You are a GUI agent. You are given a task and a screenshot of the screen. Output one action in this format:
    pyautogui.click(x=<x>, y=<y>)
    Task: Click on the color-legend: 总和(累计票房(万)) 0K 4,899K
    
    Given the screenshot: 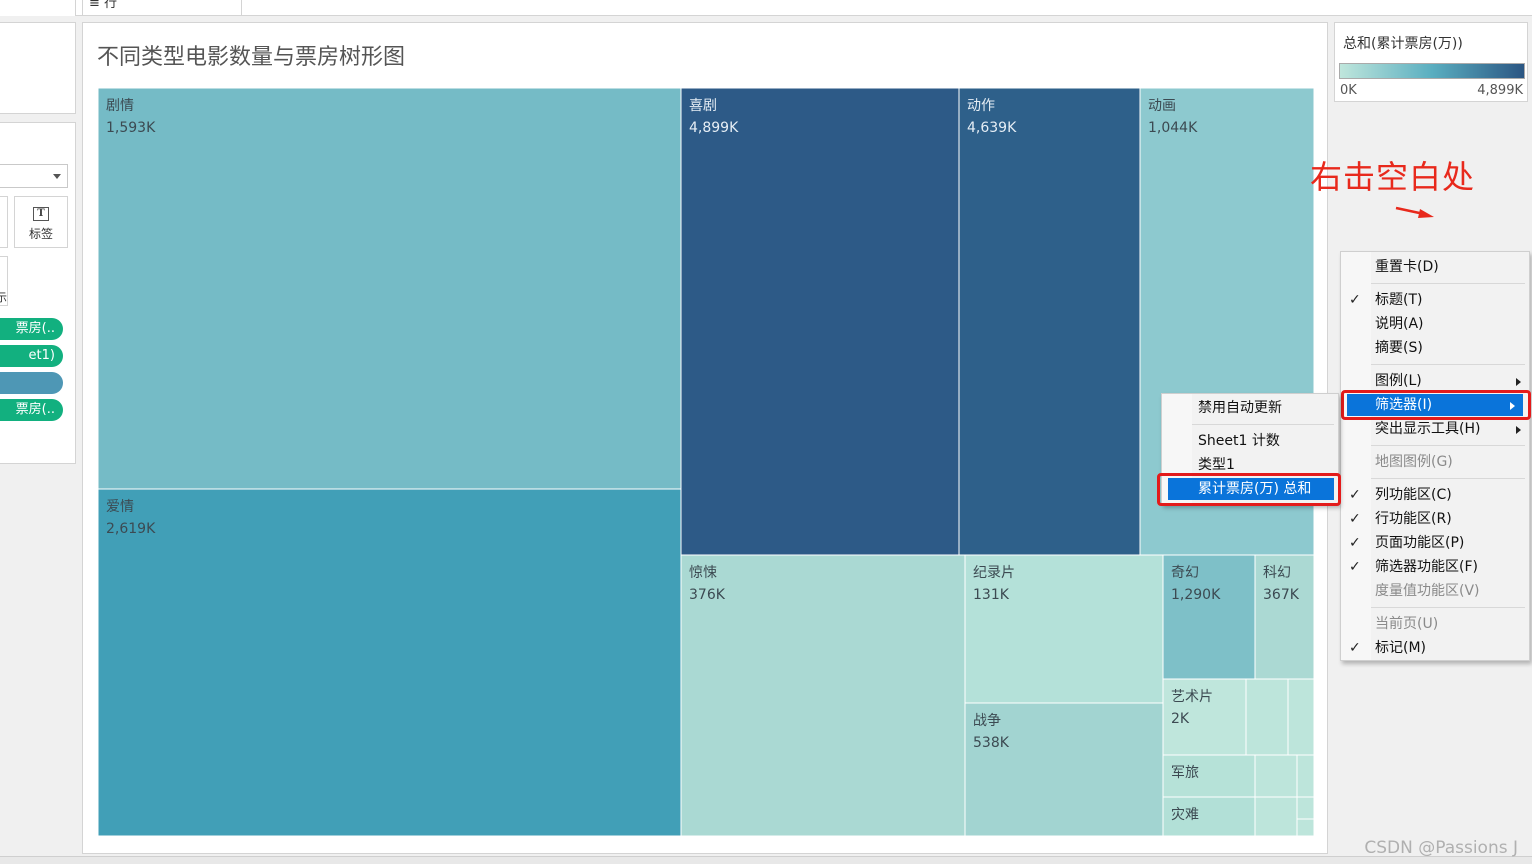 What is the action you would take?
    pyautogui.click(x=1431, y=62)
    